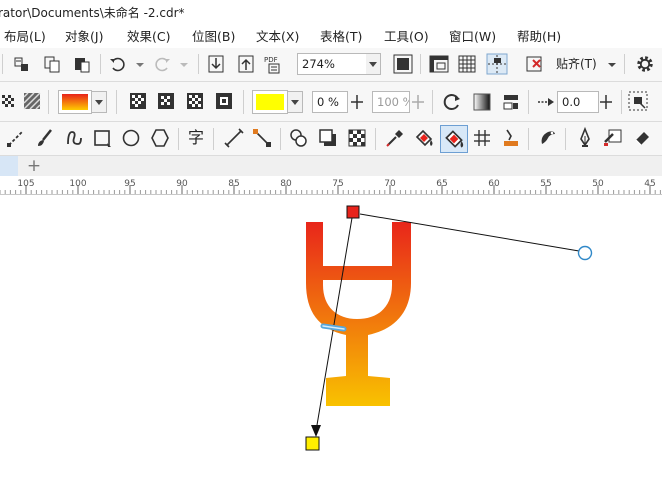  What do you see at coordinates (84, 37) in the screenshot?
I see `menu-object: 对象(J)` at bounding box center [84, 37].